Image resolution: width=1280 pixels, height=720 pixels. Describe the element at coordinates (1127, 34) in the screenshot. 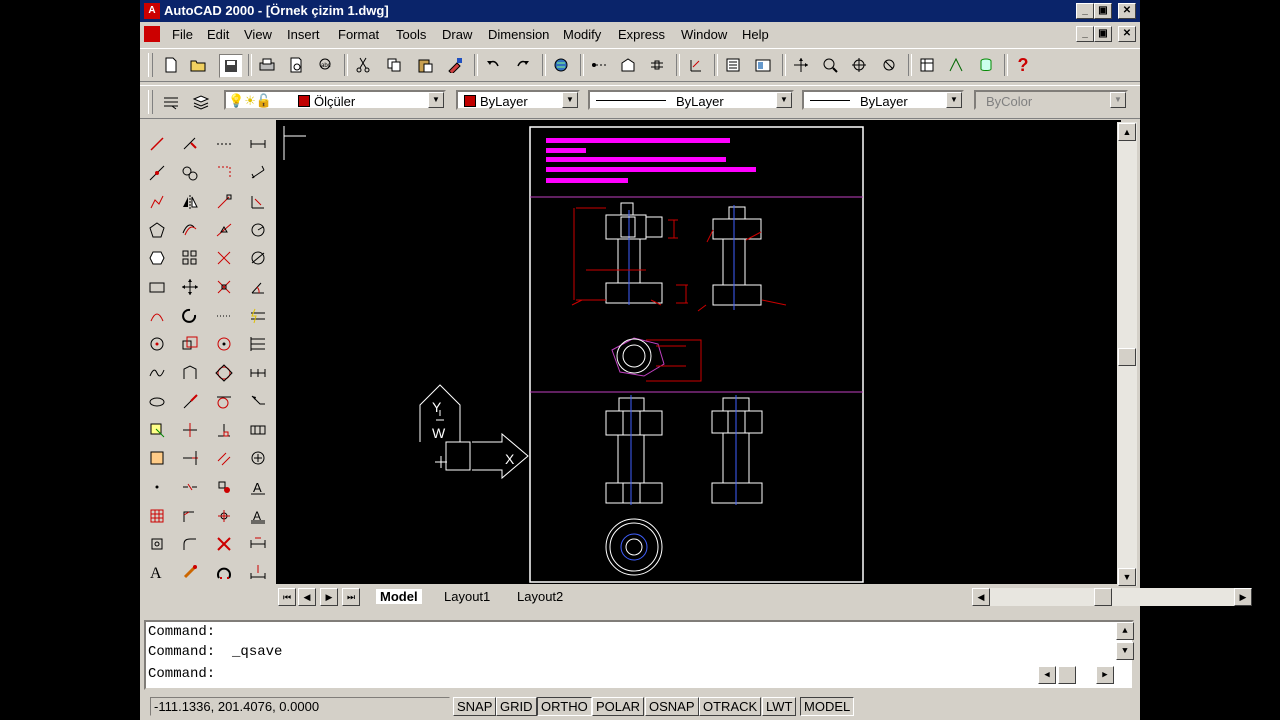

I see `doc-close-button: ✕` at that location.